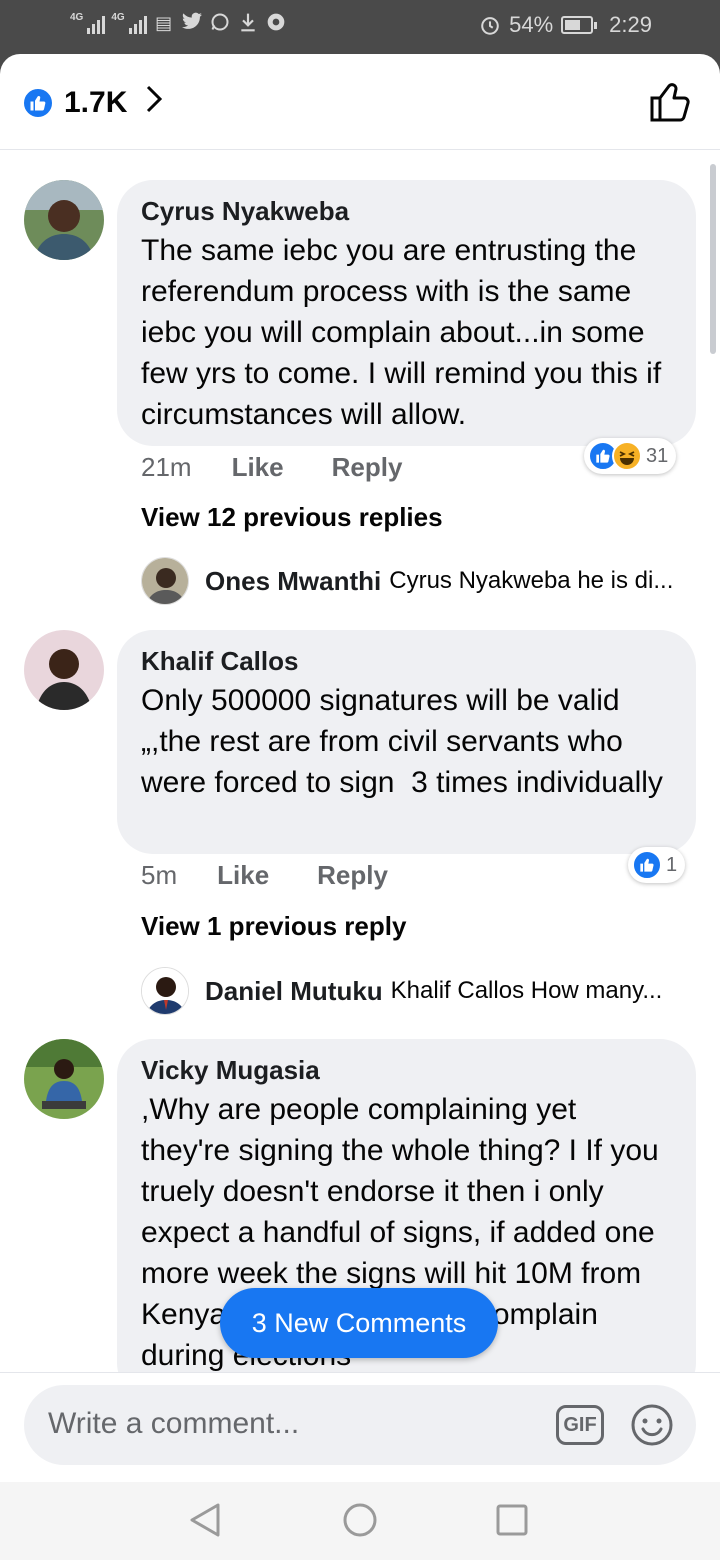  I want to click on comment-reactions: 31, so click(630, 456).